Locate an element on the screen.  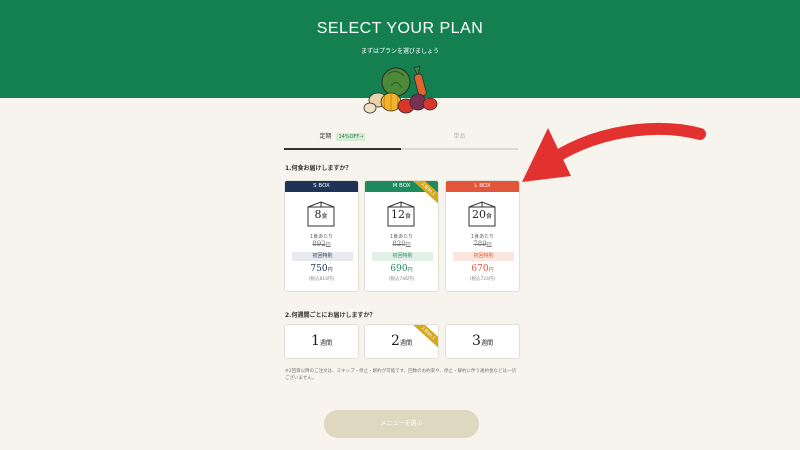
box-option-s: S BOX 8食 1食あたり 892円 初回特別 750円 (税込810円) is located at coordinates (321, 236).